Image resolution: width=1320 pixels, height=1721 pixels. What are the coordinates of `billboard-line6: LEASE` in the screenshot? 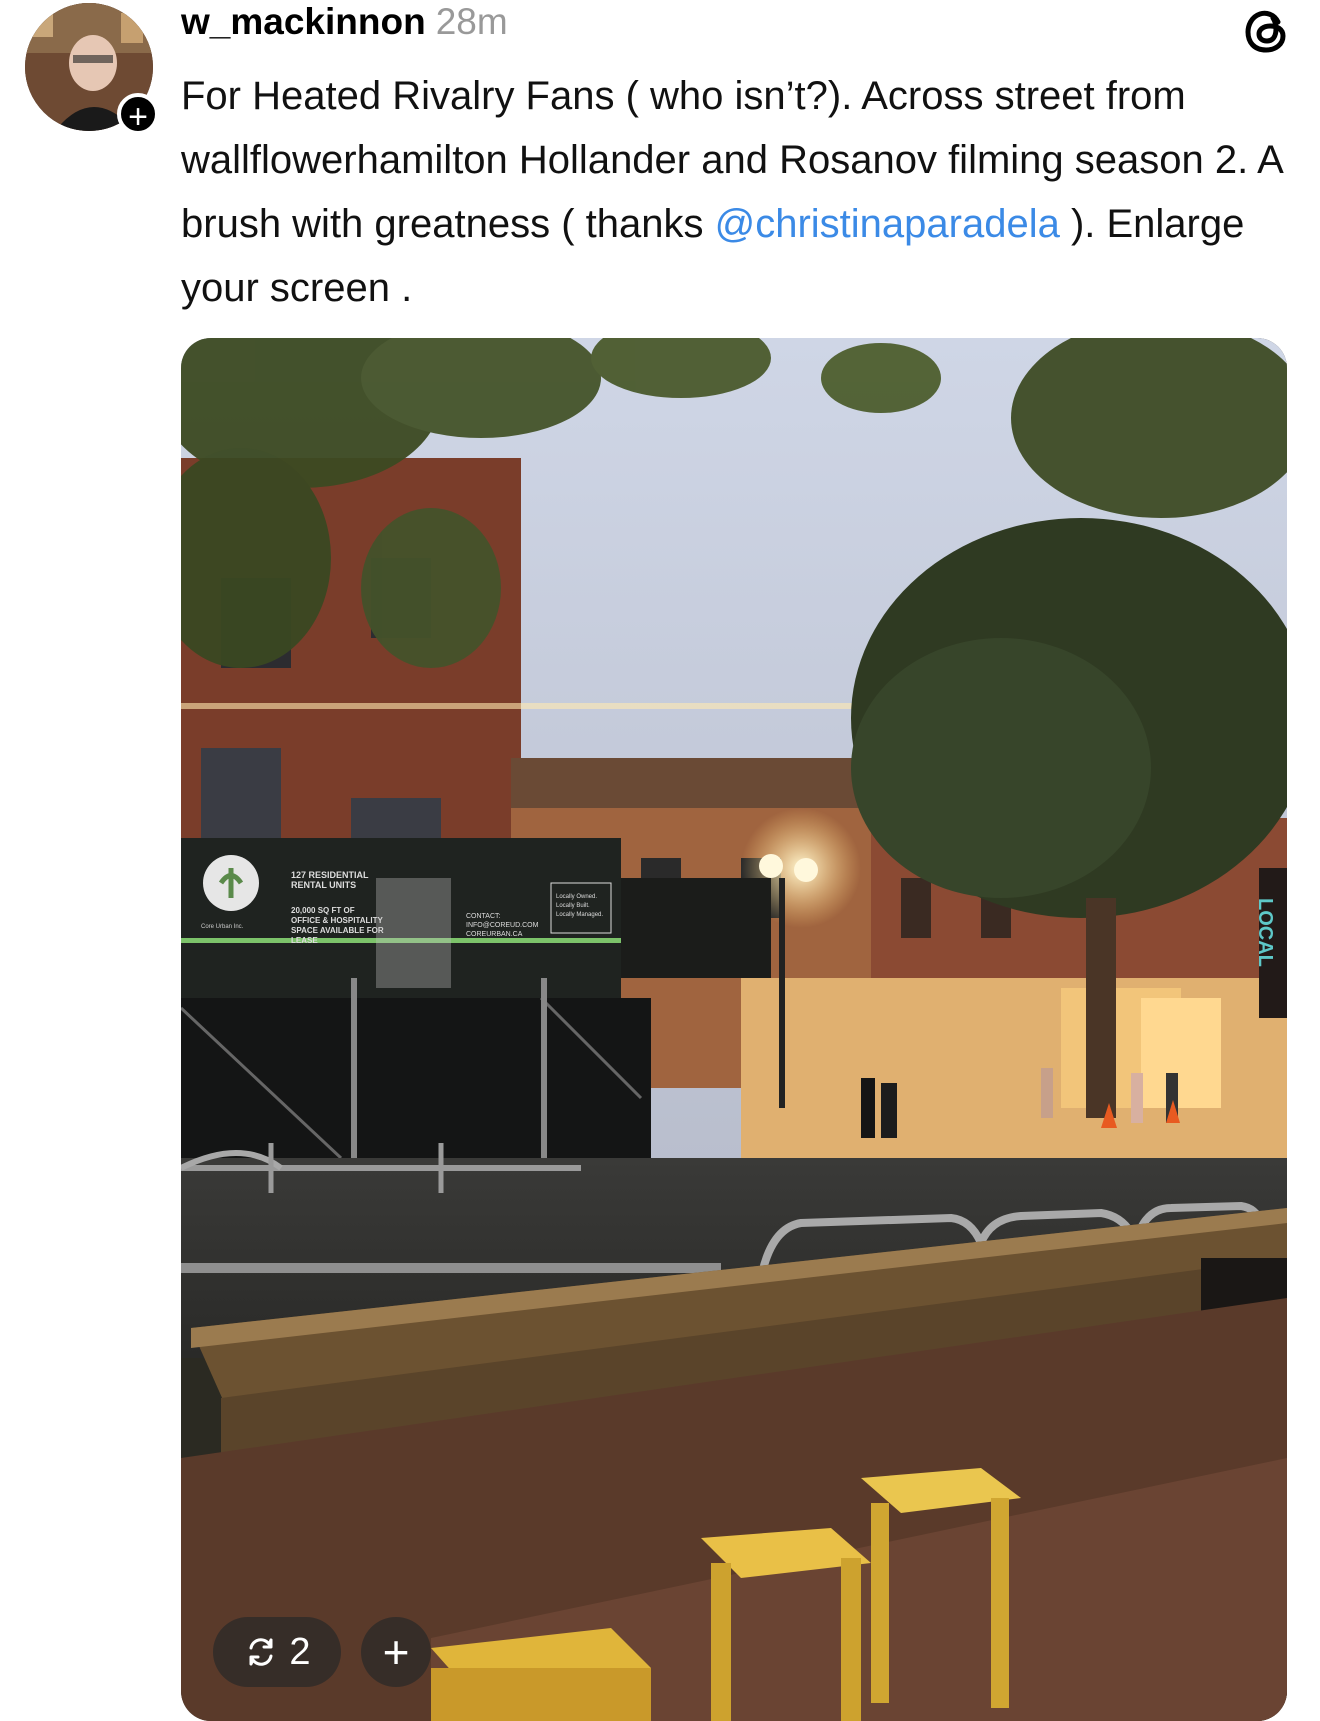 It's located at (304, 940).